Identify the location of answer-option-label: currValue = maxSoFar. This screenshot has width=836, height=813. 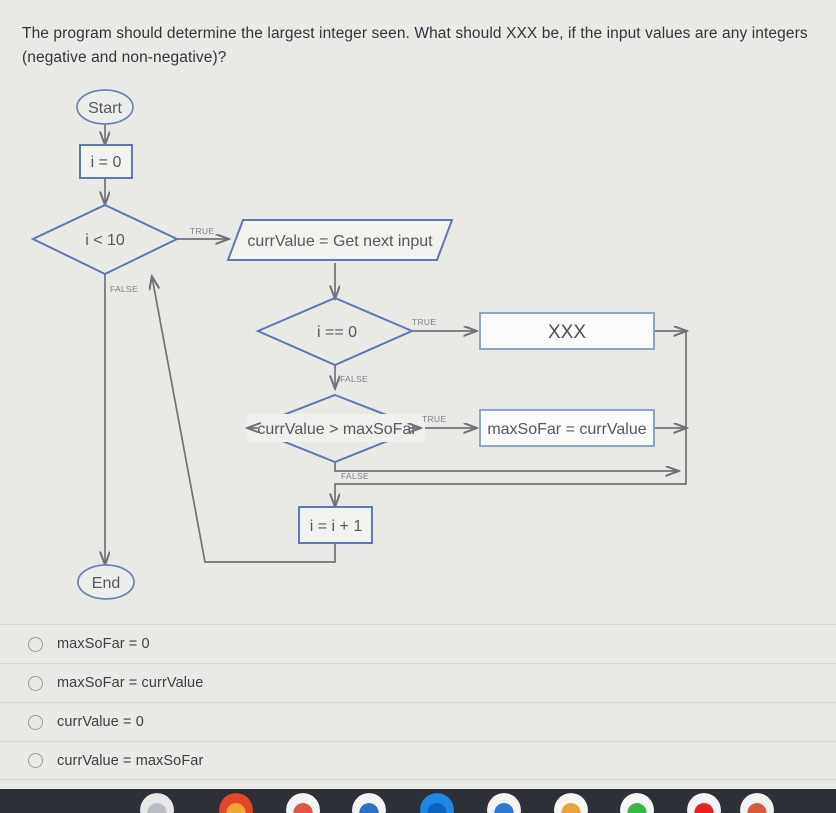
(130, 760).